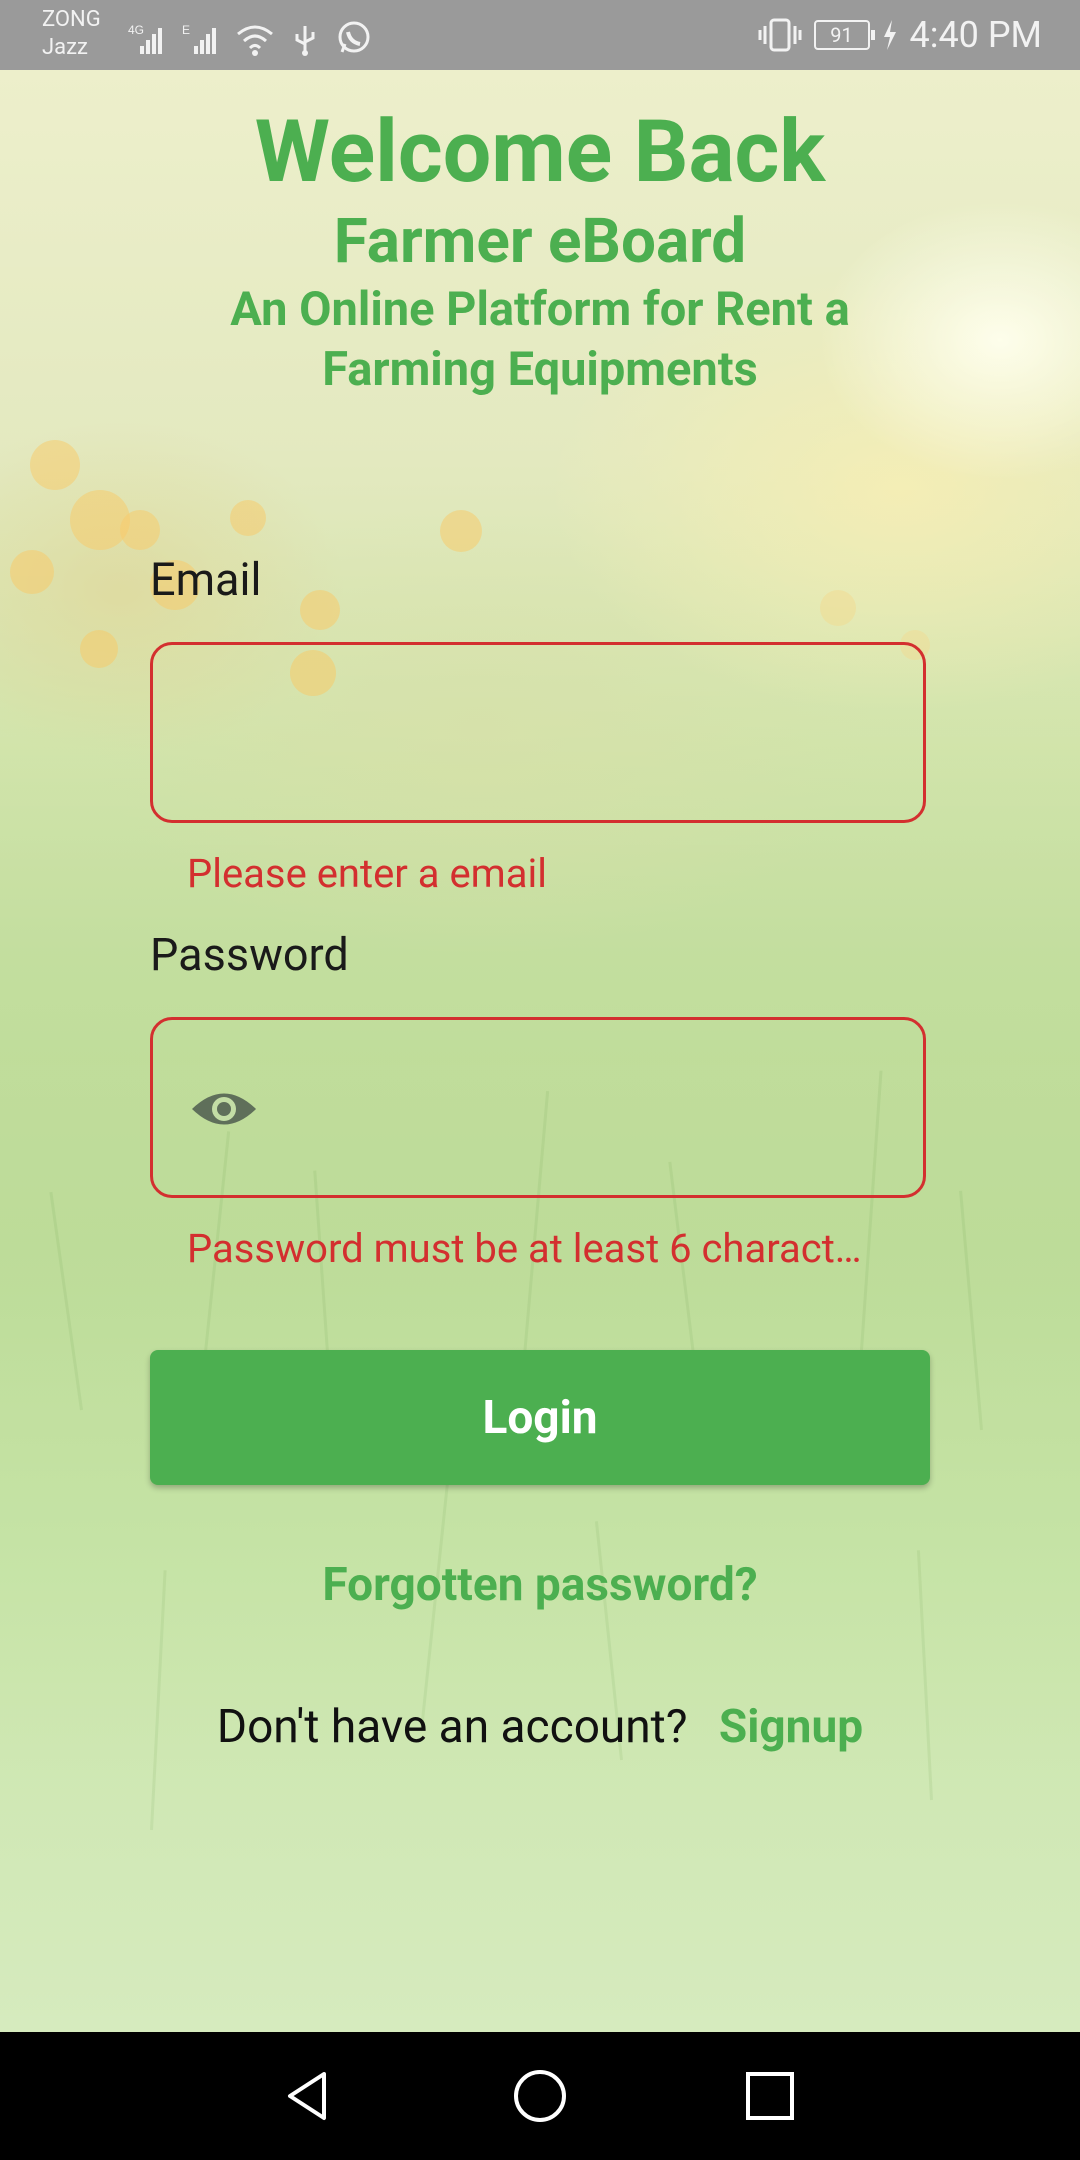  What do you see at coordinates (65, 47) in the screenshot?
I see `carrier-2: Jazz` at bounding box center [65, 47].